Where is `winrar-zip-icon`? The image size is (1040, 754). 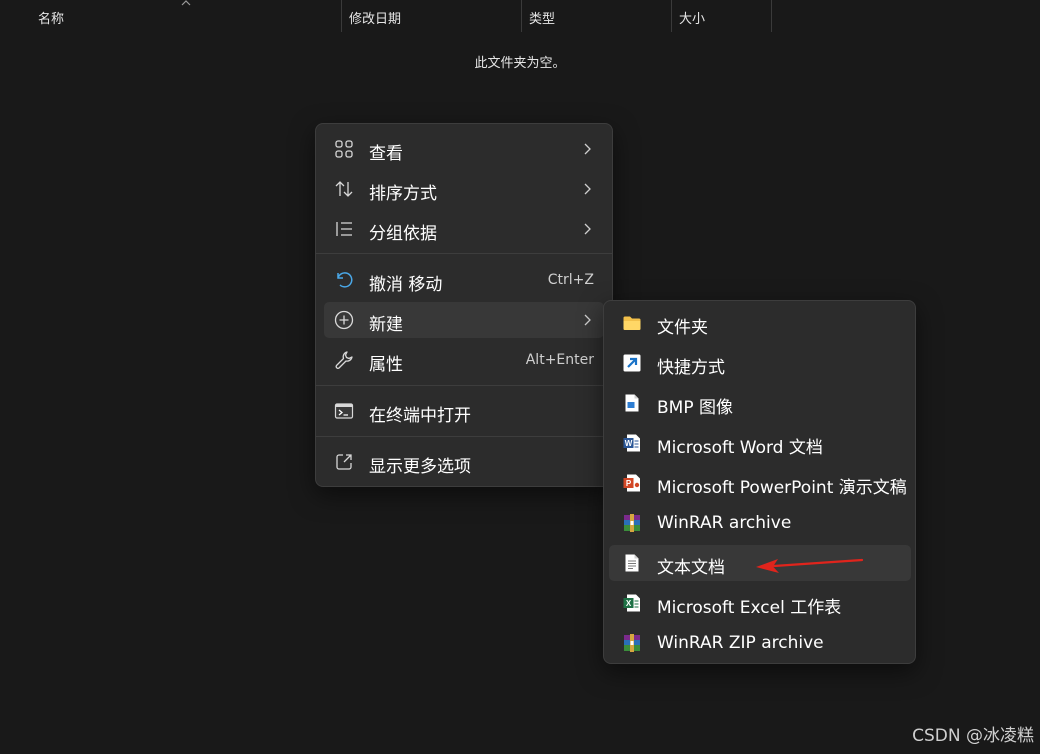
winrar-zip-icon is located at coordinates (632, 643).